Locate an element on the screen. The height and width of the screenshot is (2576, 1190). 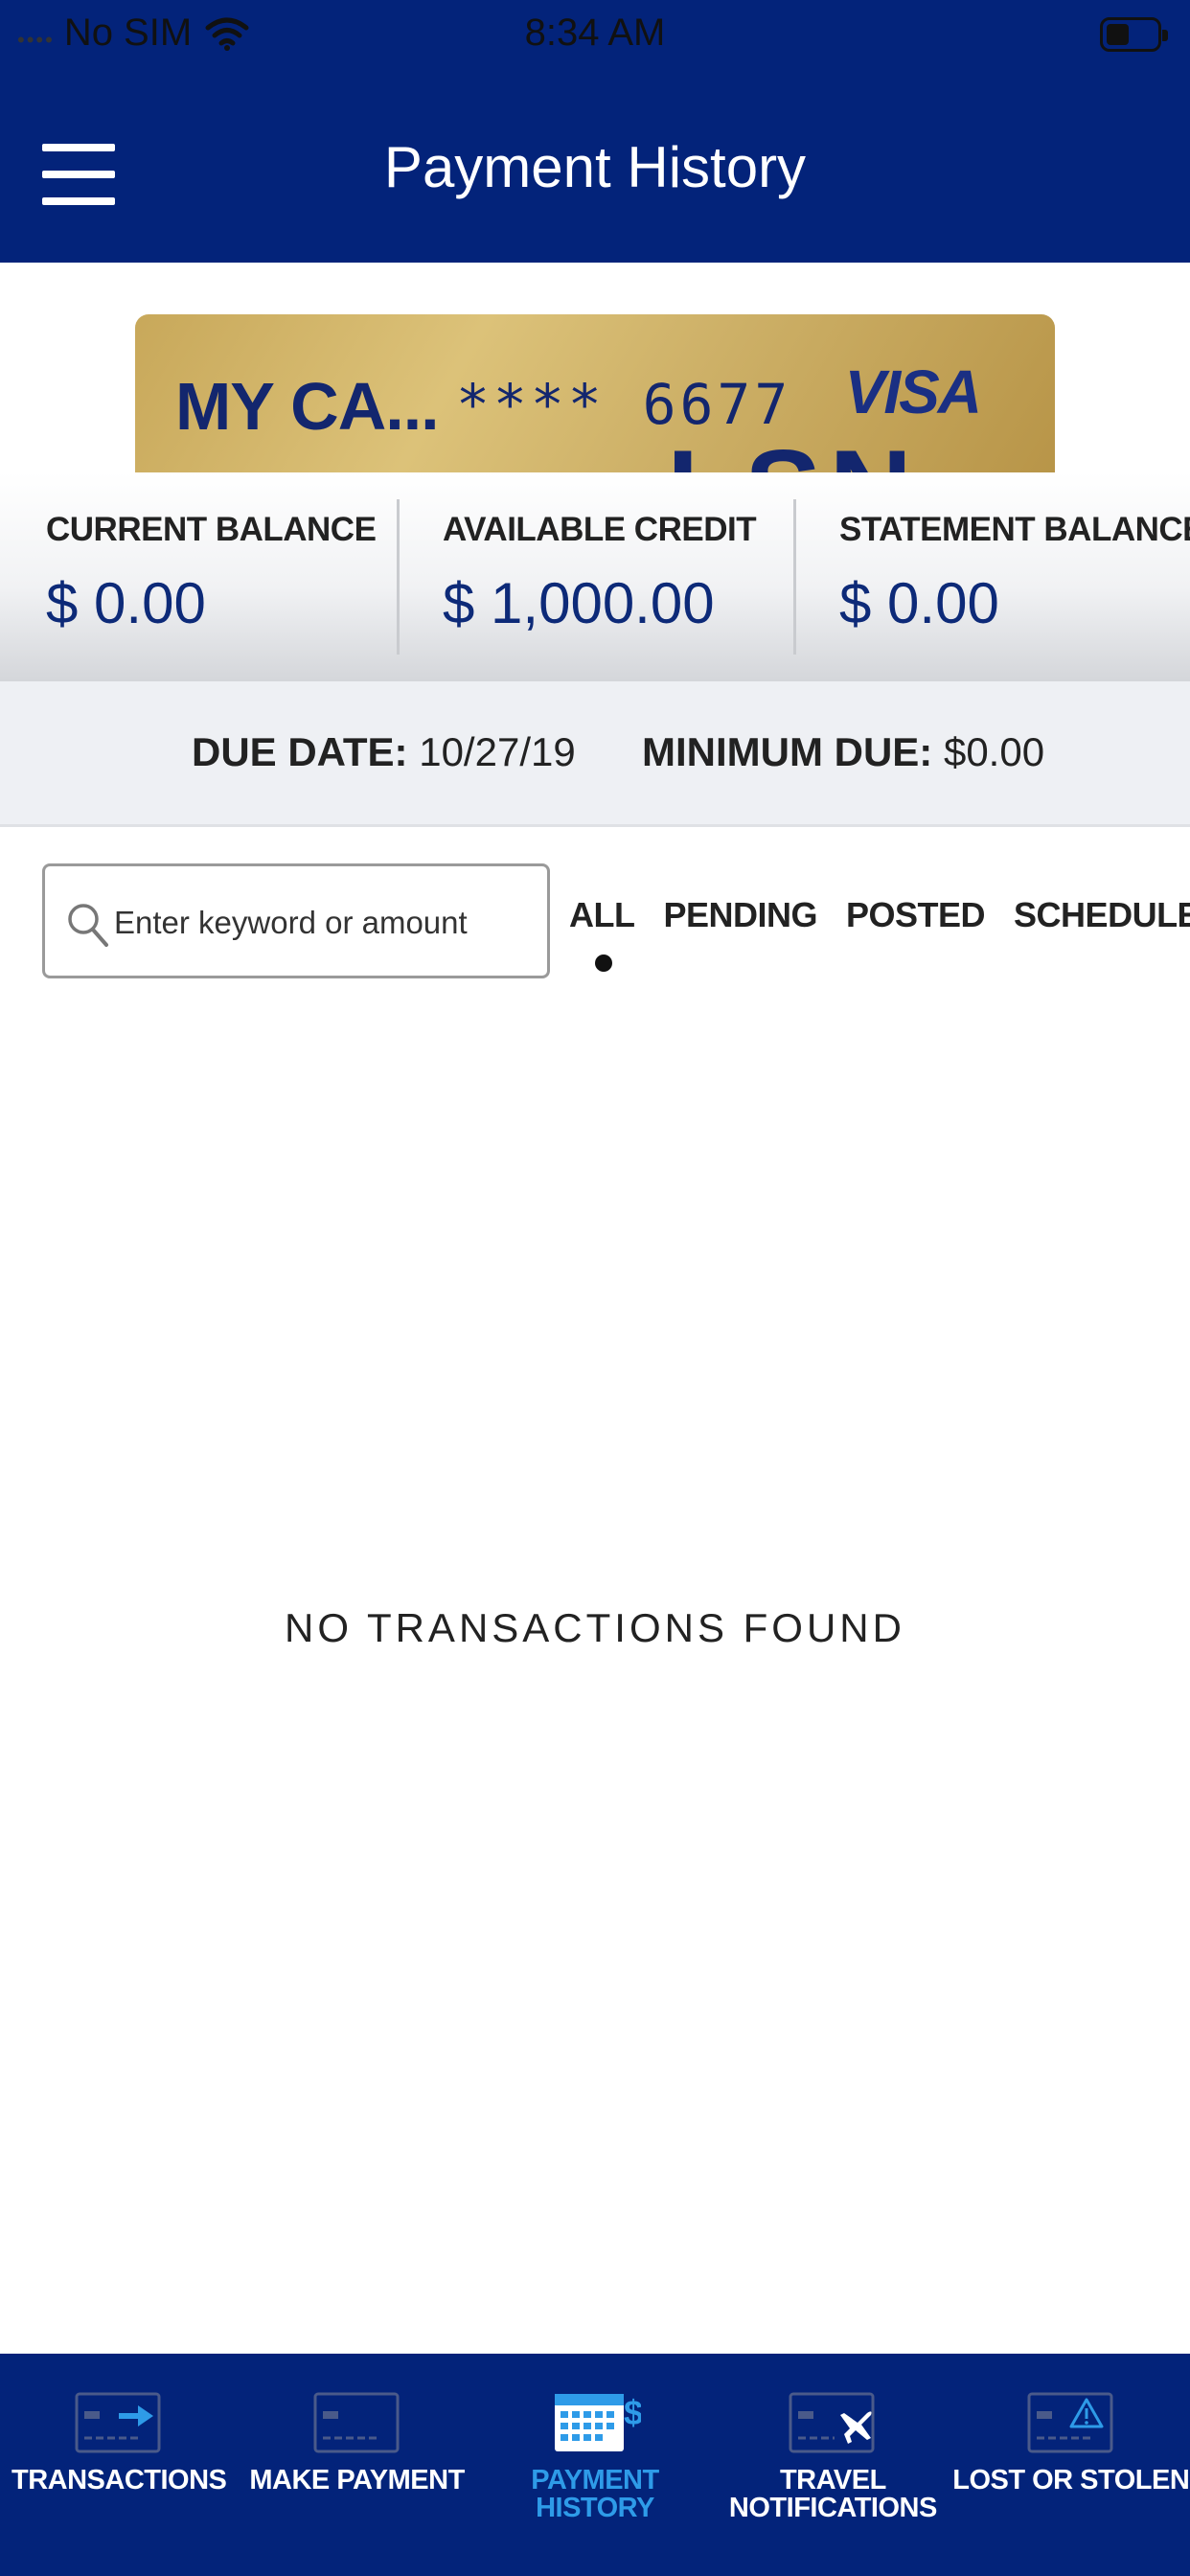
empty-state-message: NO TRANSACTIONS FOUND is located at coordinates (595, 1627).